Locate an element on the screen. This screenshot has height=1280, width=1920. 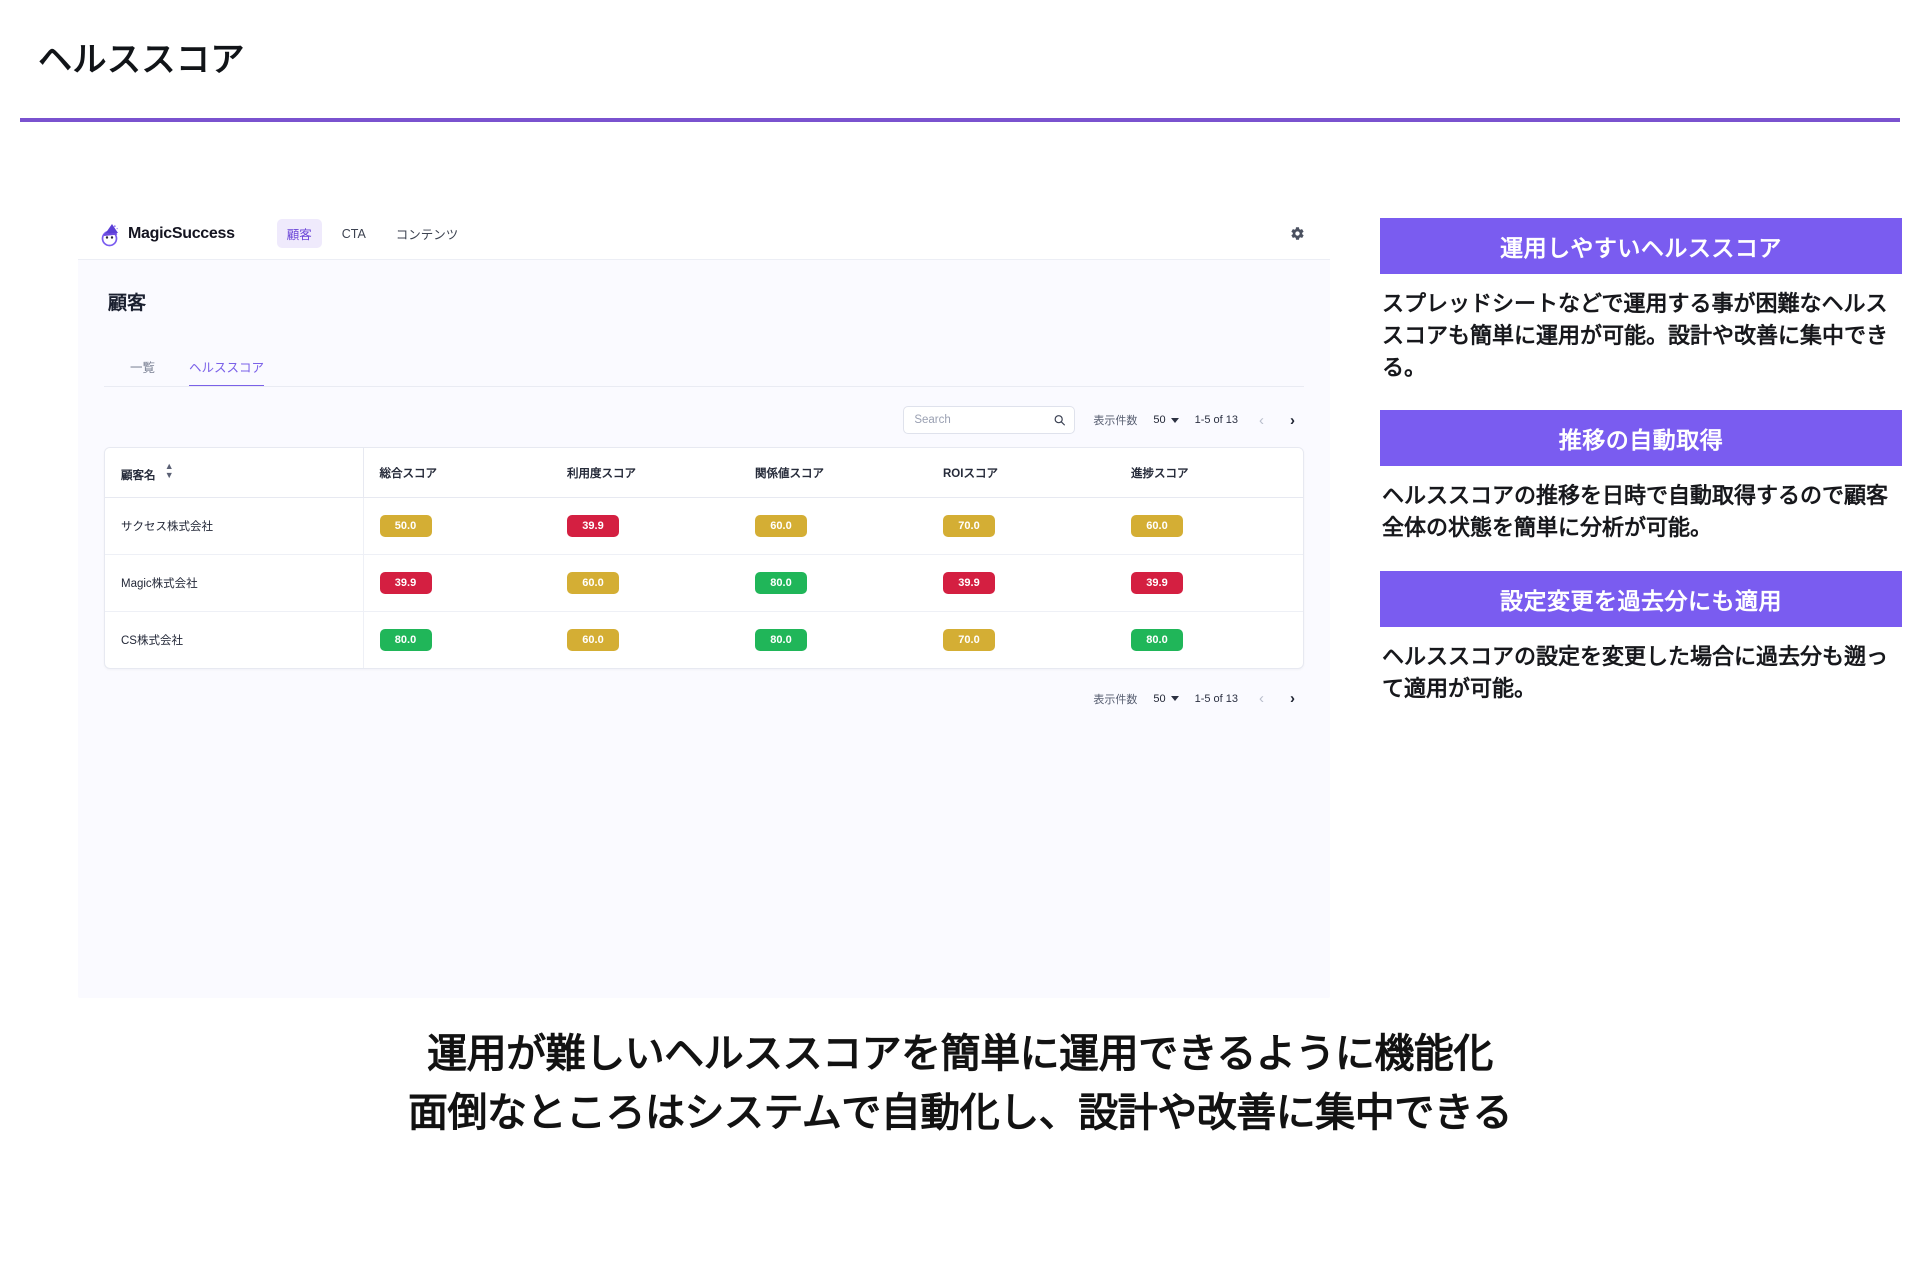
search-icon is located at coordinates (1059, 420).